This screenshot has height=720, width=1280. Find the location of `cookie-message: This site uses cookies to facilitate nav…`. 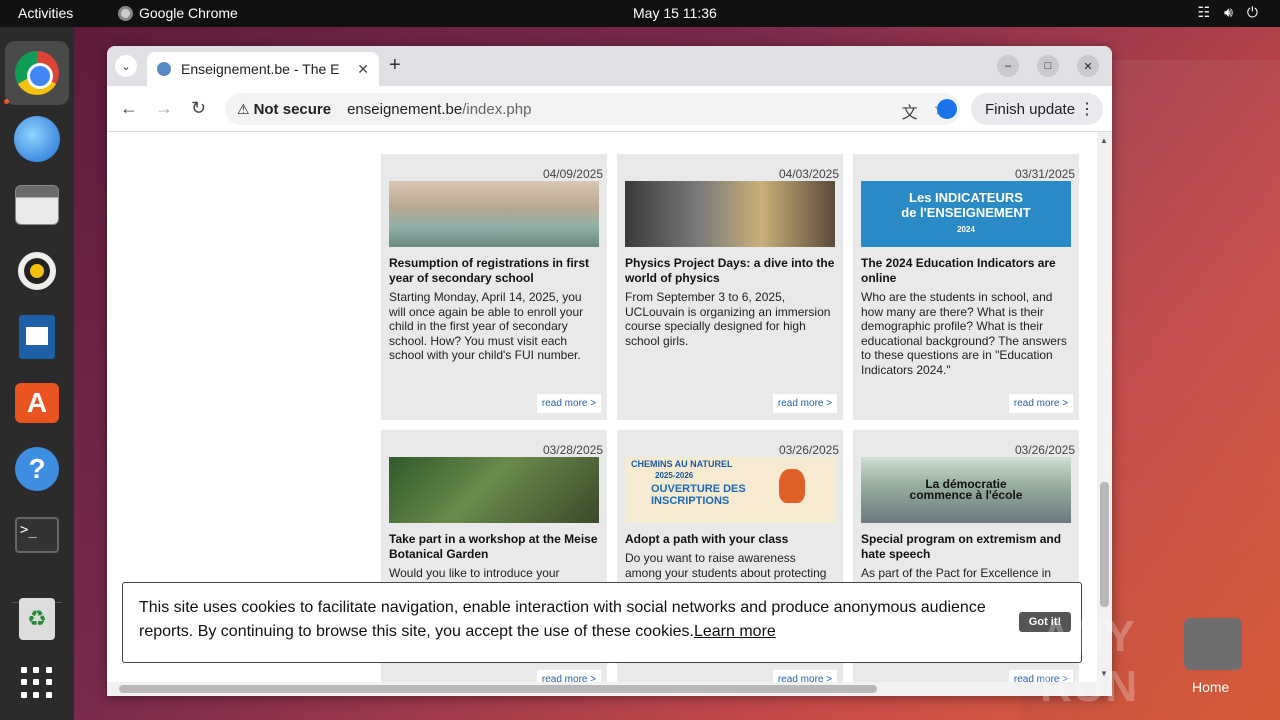

cookie-message: This site uses cookies to facilitate nav… is located at coordinates (562, 619).